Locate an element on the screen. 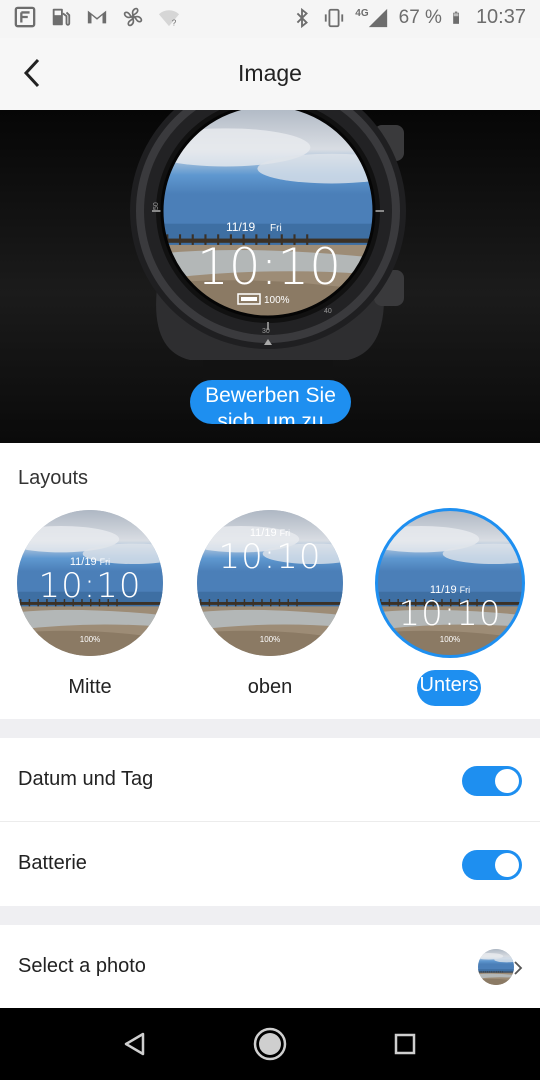  bluetooth-icon is located at coordinates (303, 17).